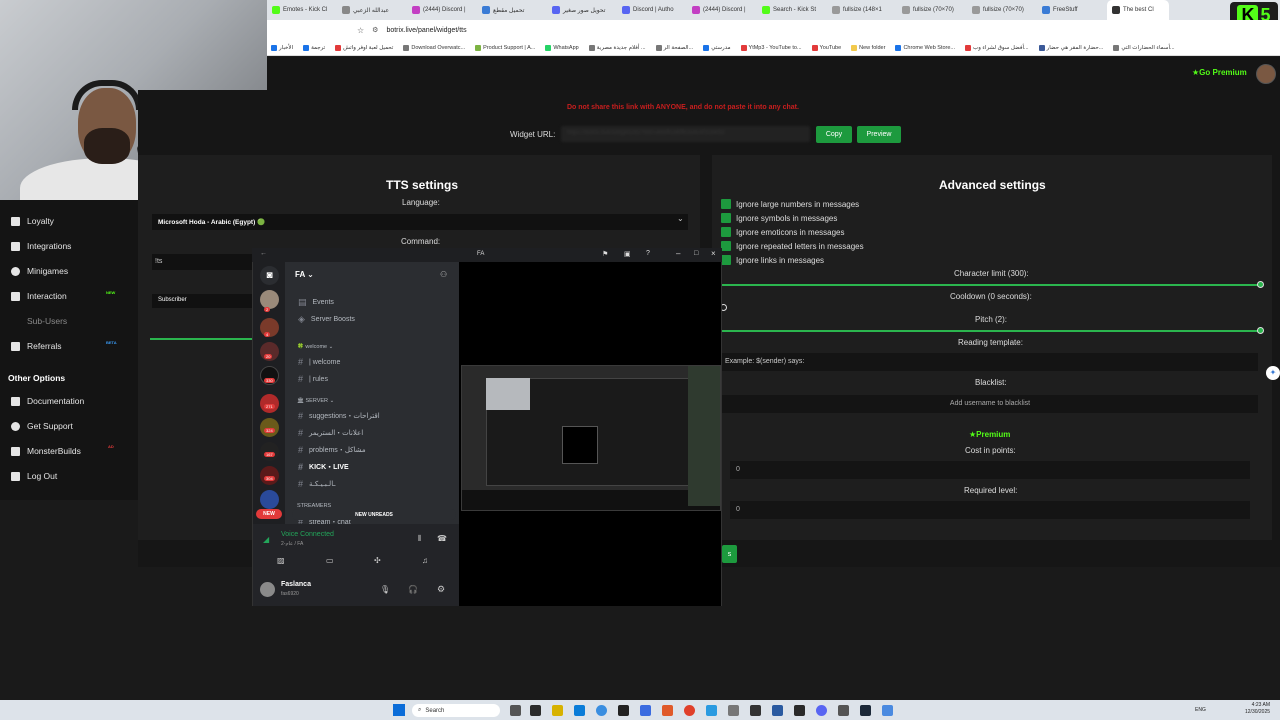 The image size is (1280, 720). What do you see at coordinates (991, 285) in the screenshot?
I see `char-limit-slider` at bounding box center [991, 285].